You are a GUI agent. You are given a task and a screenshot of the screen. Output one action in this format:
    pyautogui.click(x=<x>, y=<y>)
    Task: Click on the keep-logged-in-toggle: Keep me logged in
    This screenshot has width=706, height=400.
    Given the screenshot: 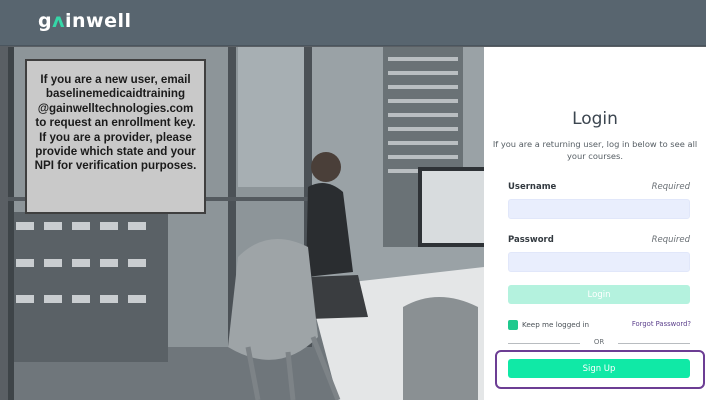 What is the action you would take?
    pyautogui.click(x=548, y=324)
    